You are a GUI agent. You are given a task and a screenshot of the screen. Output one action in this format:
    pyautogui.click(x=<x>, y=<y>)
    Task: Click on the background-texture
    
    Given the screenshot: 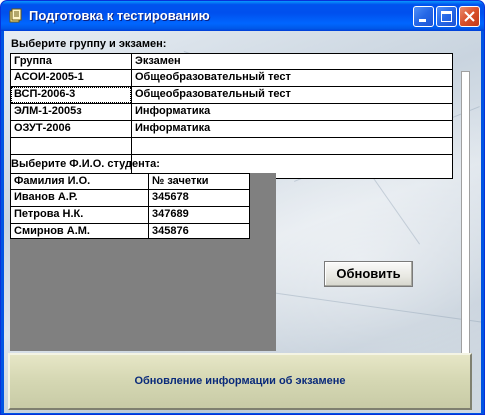 What is the action you would take?
    pyautogui.click(x=372, y=307)
    